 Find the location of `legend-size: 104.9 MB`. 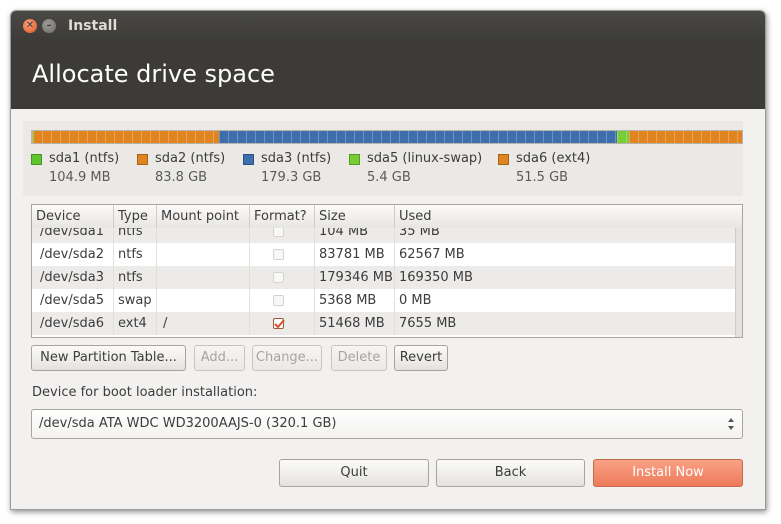

legend-size: 104.9 MB is located at coordinates (80, 177).